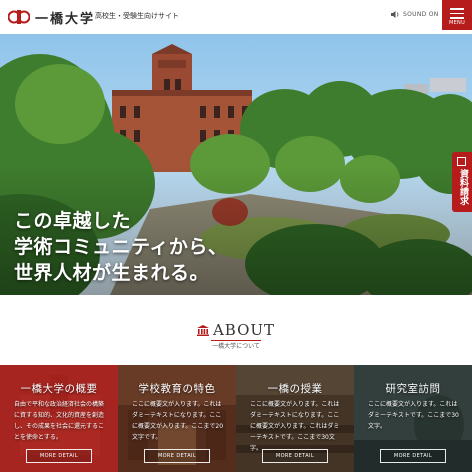  What do you see at coordinates (395, 14) in the screenshot?
I see `speaker-icon` at bounding box center [395, 14].